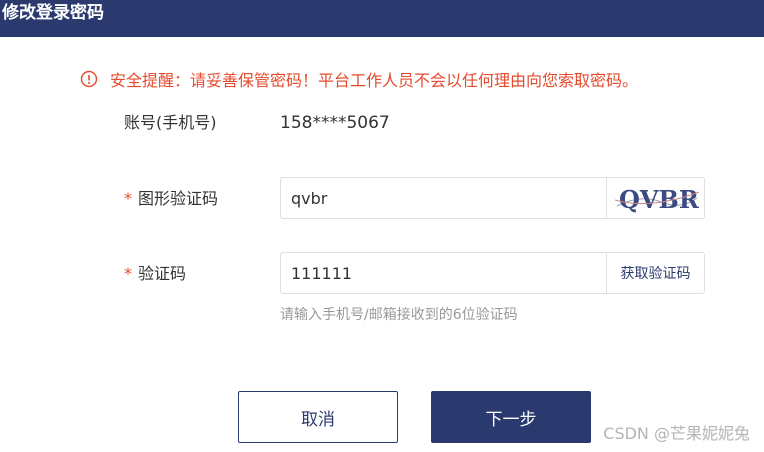 The width and height of the screenshot is (764, 452). What do you see at coordinates (170, 122) in the screenshot?
I see `account-label: 账号(手机号)` at bounding box center [170, 122].